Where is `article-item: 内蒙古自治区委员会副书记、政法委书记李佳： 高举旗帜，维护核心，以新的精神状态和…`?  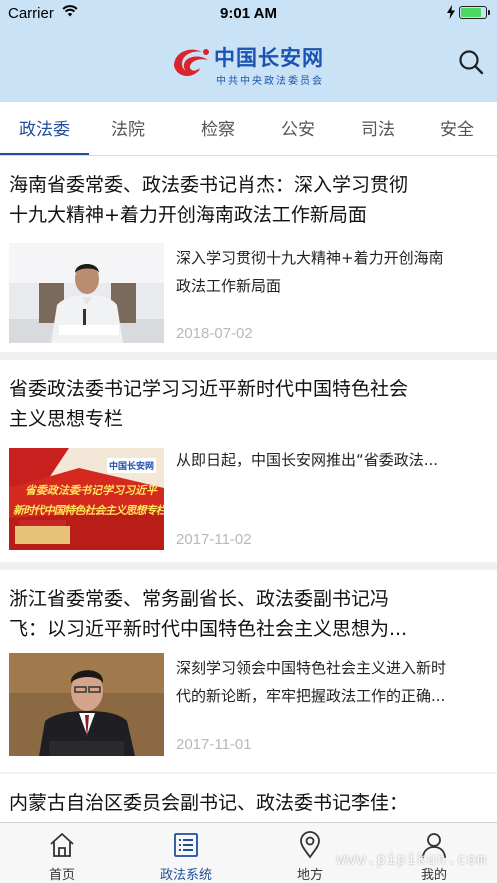 article-item: 内蒙古自治区委员会副书记、政法委书记李佳： 高举旗帜，维护核心，以新的精神状态和… is located at coordinates (248, 798).